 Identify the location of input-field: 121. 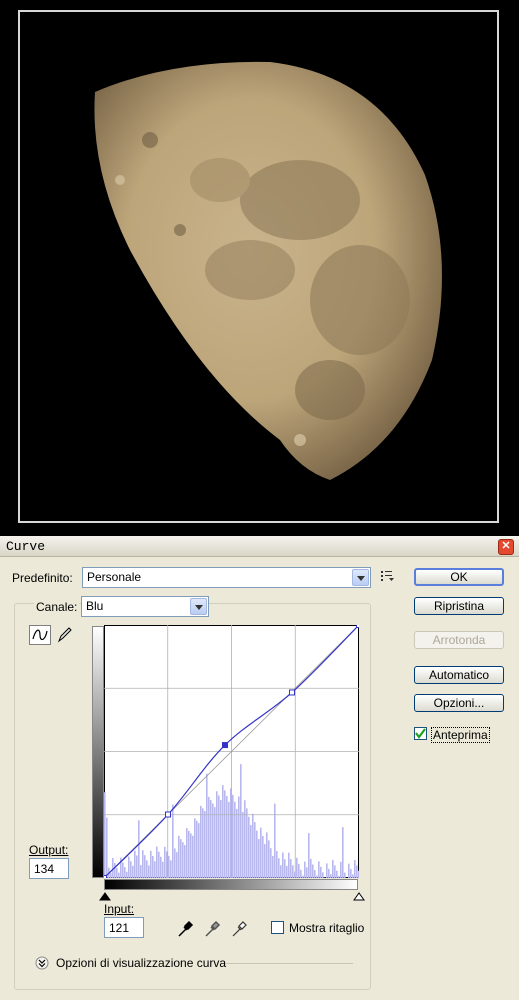
(124, 927).